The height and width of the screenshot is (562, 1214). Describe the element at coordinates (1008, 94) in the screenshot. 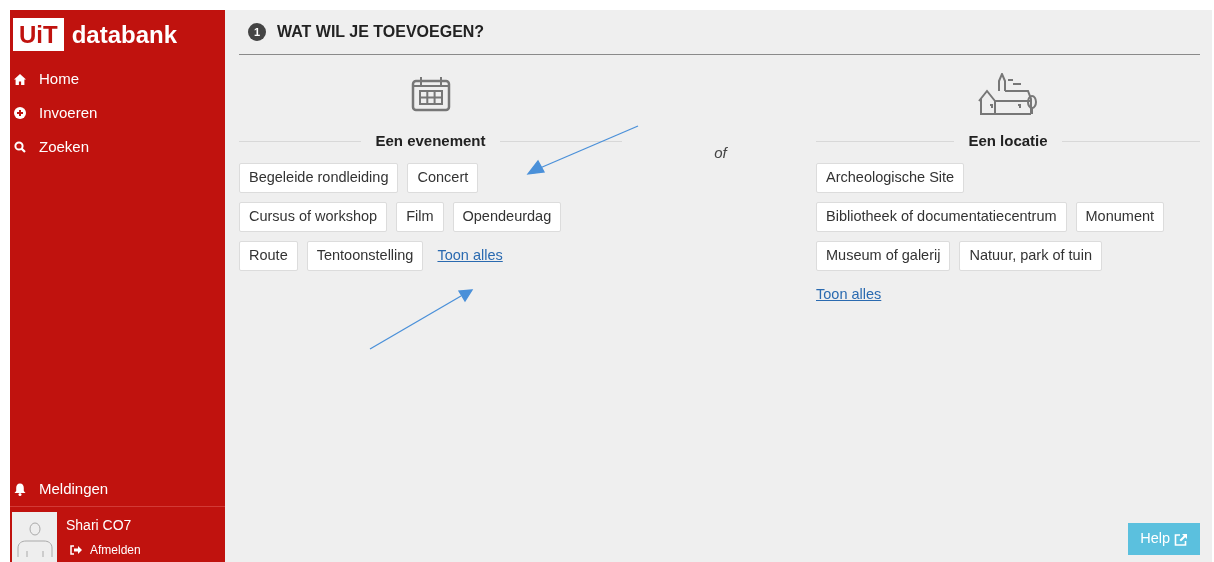

I see `church-icon` at that location.